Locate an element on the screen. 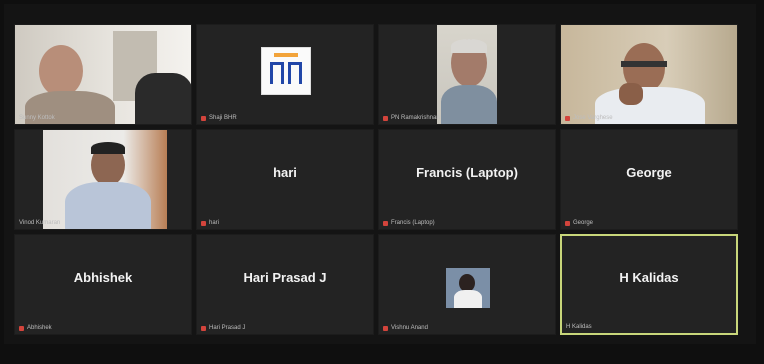 The image size is (764, 364). participant-tile: Hari Prasad J Hari Prasad J is located at coordinates (285, 284).